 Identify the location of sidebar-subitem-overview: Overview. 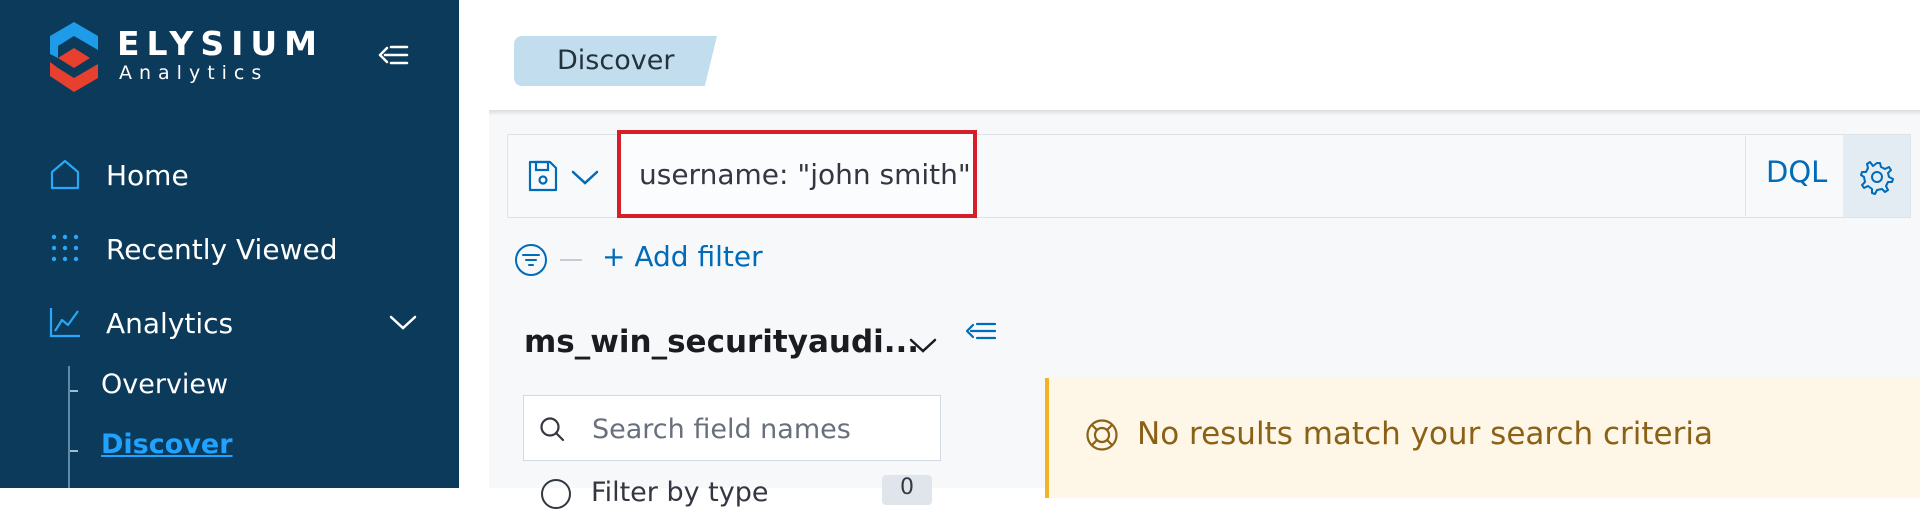
(164, 384).